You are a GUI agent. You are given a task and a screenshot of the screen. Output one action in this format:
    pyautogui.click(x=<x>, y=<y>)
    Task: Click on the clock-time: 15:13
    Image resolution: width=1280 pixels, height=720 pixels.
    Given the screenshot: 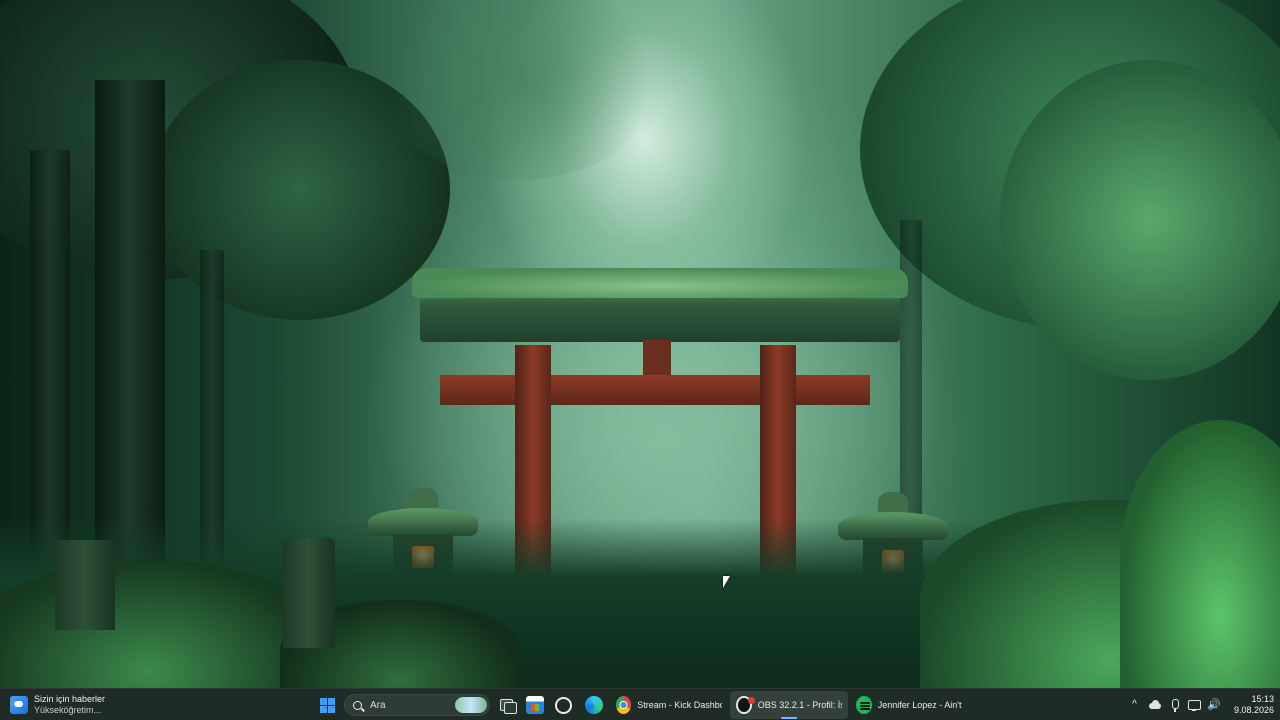 What is the action you would take?
    pyautogui.click(x=1262, y=699)
    